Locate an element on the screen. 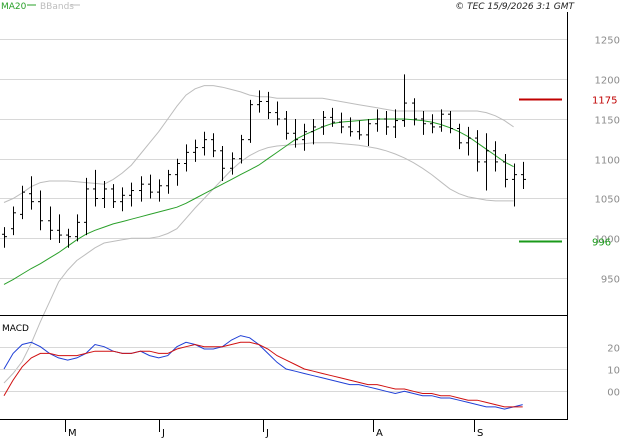  x-tick-label: S is located at coordinates (480, 433).